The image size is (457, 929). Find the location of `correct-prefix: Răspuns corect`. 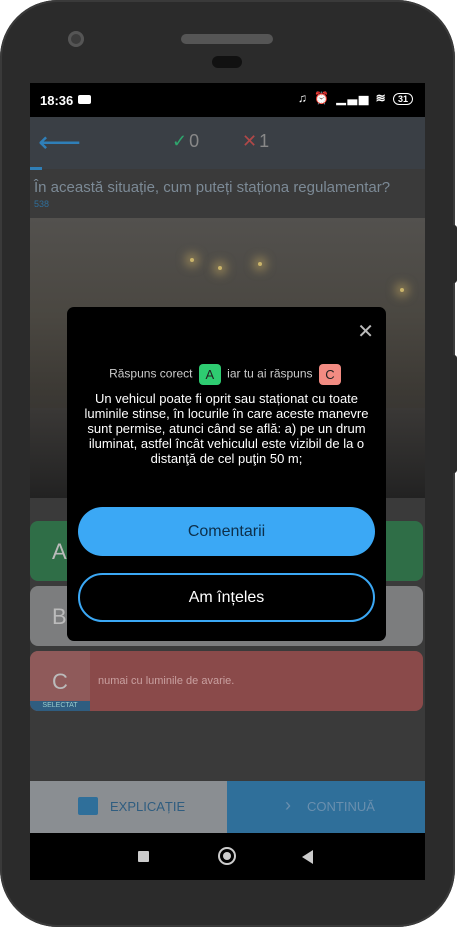

correct-prefix: Răspuns corect is located at coordinates (151, 373).